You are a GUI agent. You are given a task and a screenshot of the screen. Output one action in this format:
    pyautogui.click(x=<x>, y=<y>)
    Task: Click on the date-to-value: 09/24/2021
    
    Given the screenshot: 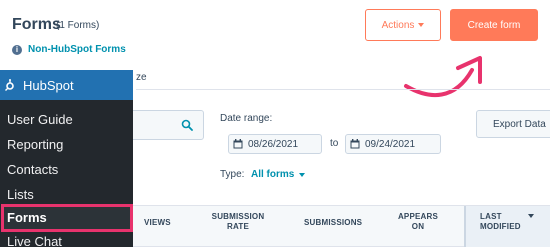 What is the action you would take?
    pyautogui.click(x=390, y=144)
    